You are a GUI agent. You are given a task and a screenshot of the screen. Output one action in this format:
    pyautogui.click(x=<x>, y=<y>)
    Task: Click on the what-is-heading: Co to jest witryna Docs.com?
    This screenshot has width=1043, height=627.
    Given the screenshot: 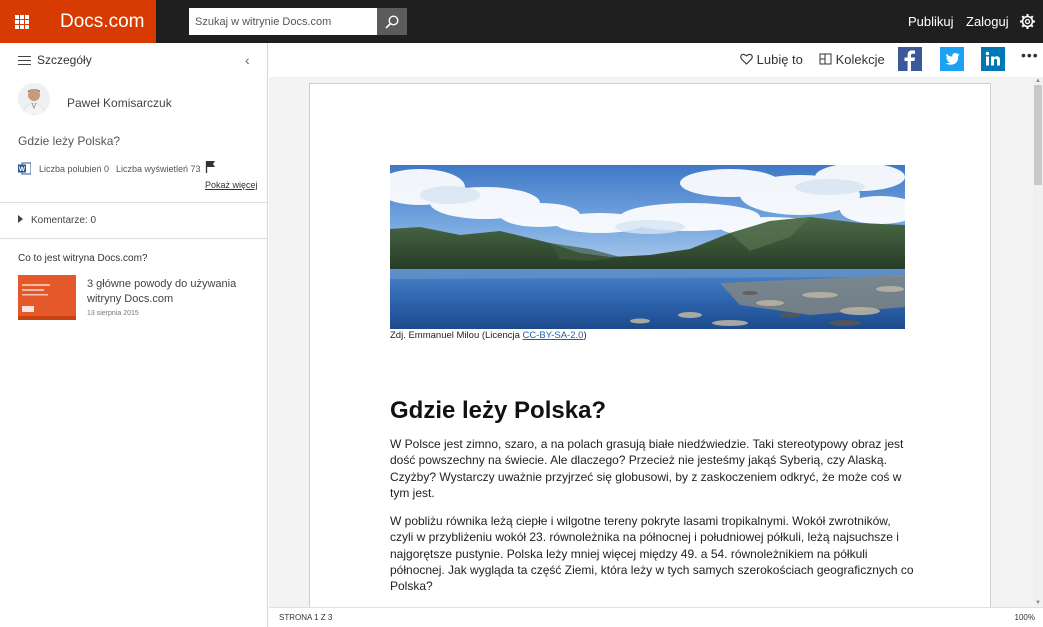 What is the action you would take?
    pyautogui.click(x=83, y=258)
    